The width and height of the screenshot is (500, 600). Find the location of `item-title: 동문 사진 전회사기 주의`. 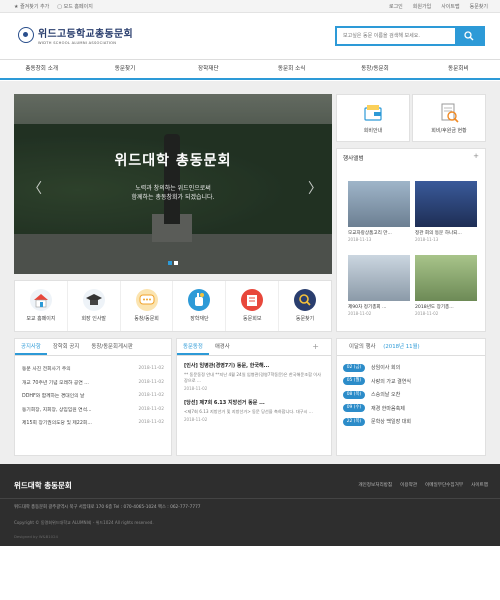

item-title: 동문 사진 전회사기 주의 is located at coordinates (46, 370).